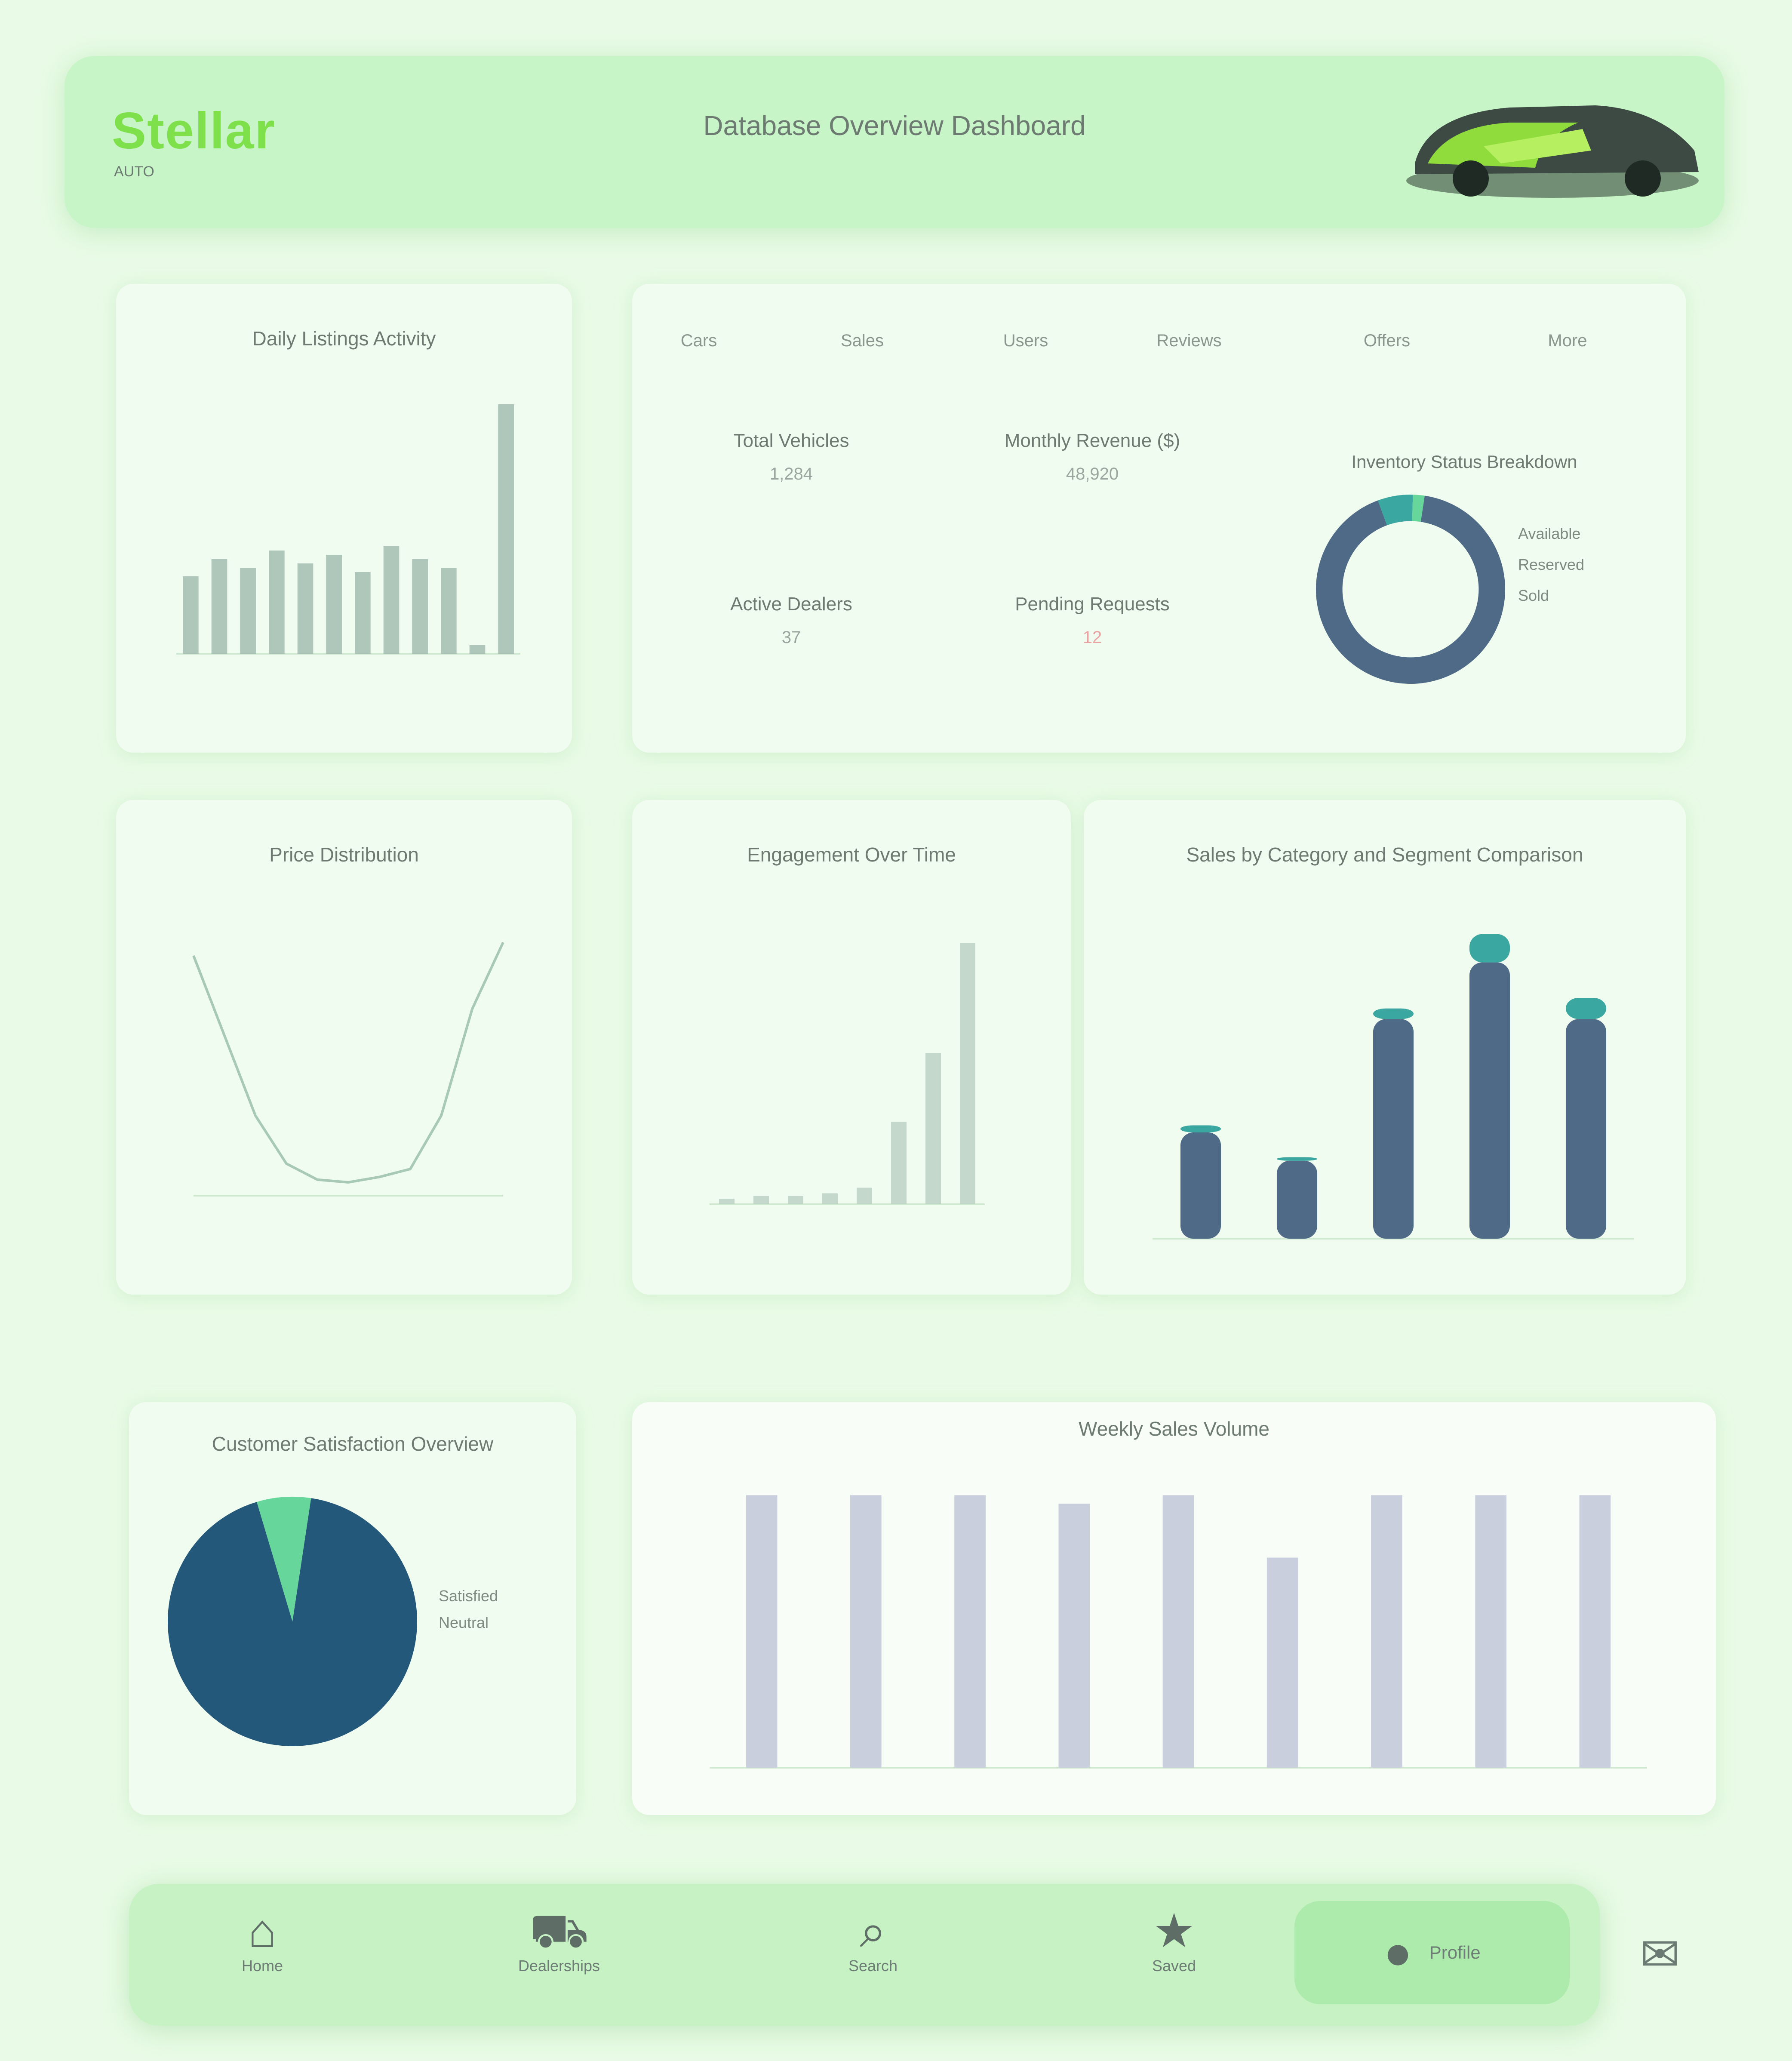 The width and height of the screenshot is (1792, 2061). I want to click on sales-category-card: Sales by Category and Segment Comparison, so click(1385, 1047).